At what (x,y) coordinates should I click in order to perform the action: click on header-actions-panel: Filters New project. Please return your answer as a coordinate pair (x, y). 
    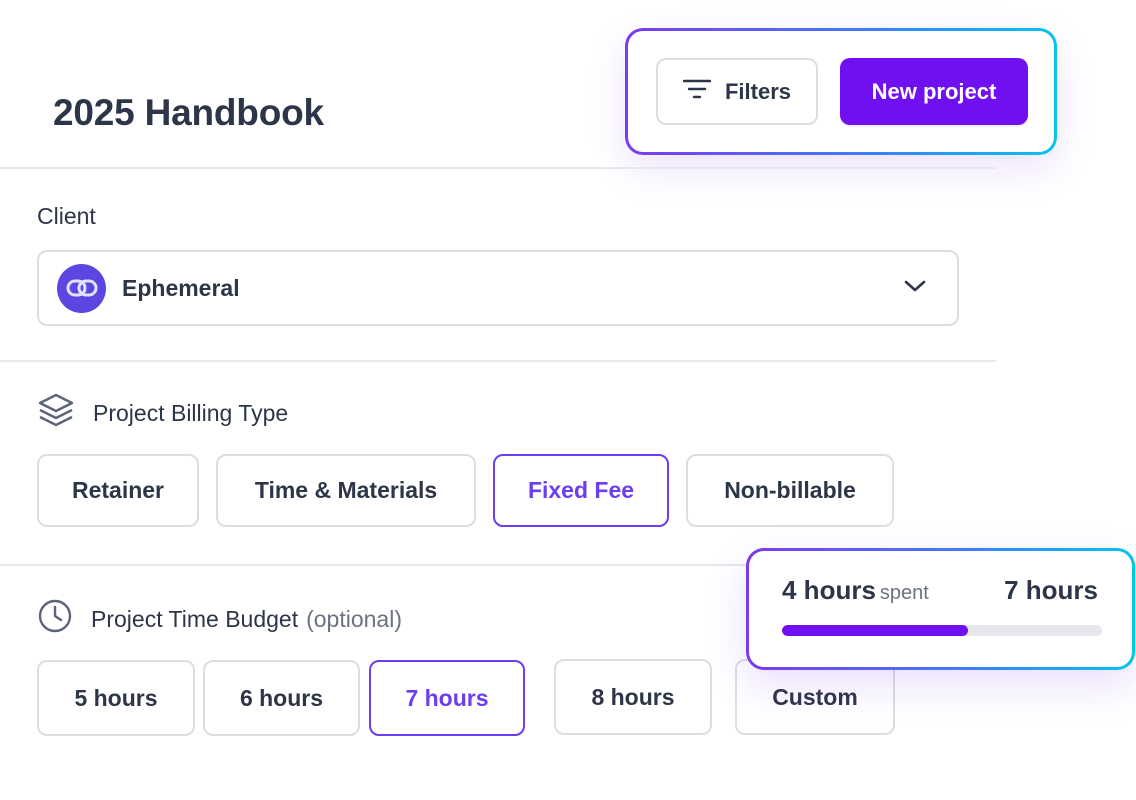
    Looking at the image, I should click on (841, 91).